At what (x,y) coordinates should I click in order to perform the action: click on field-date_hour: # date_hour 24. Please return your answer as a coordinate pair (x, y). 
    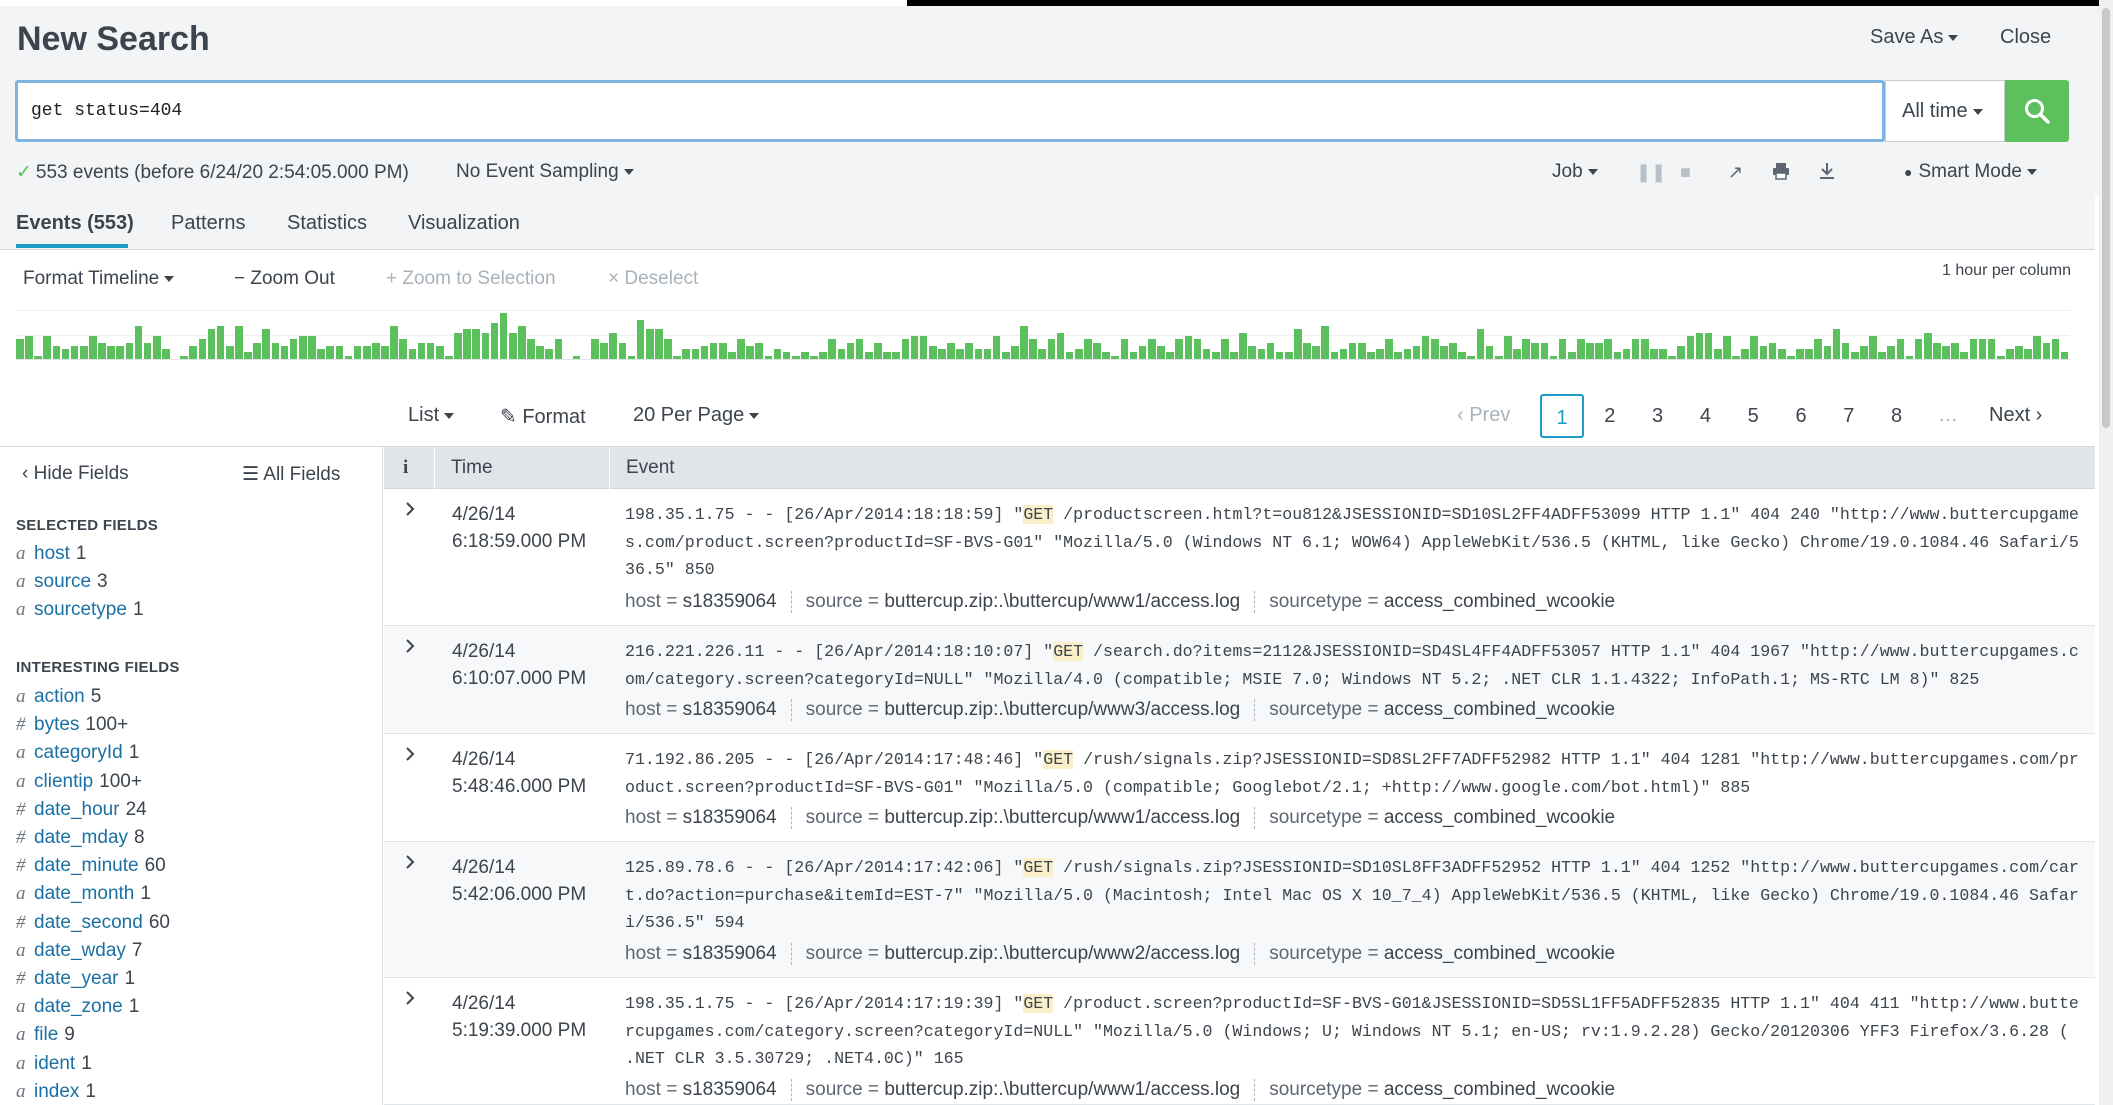
    Looking at the image, I should click on (81, 810).